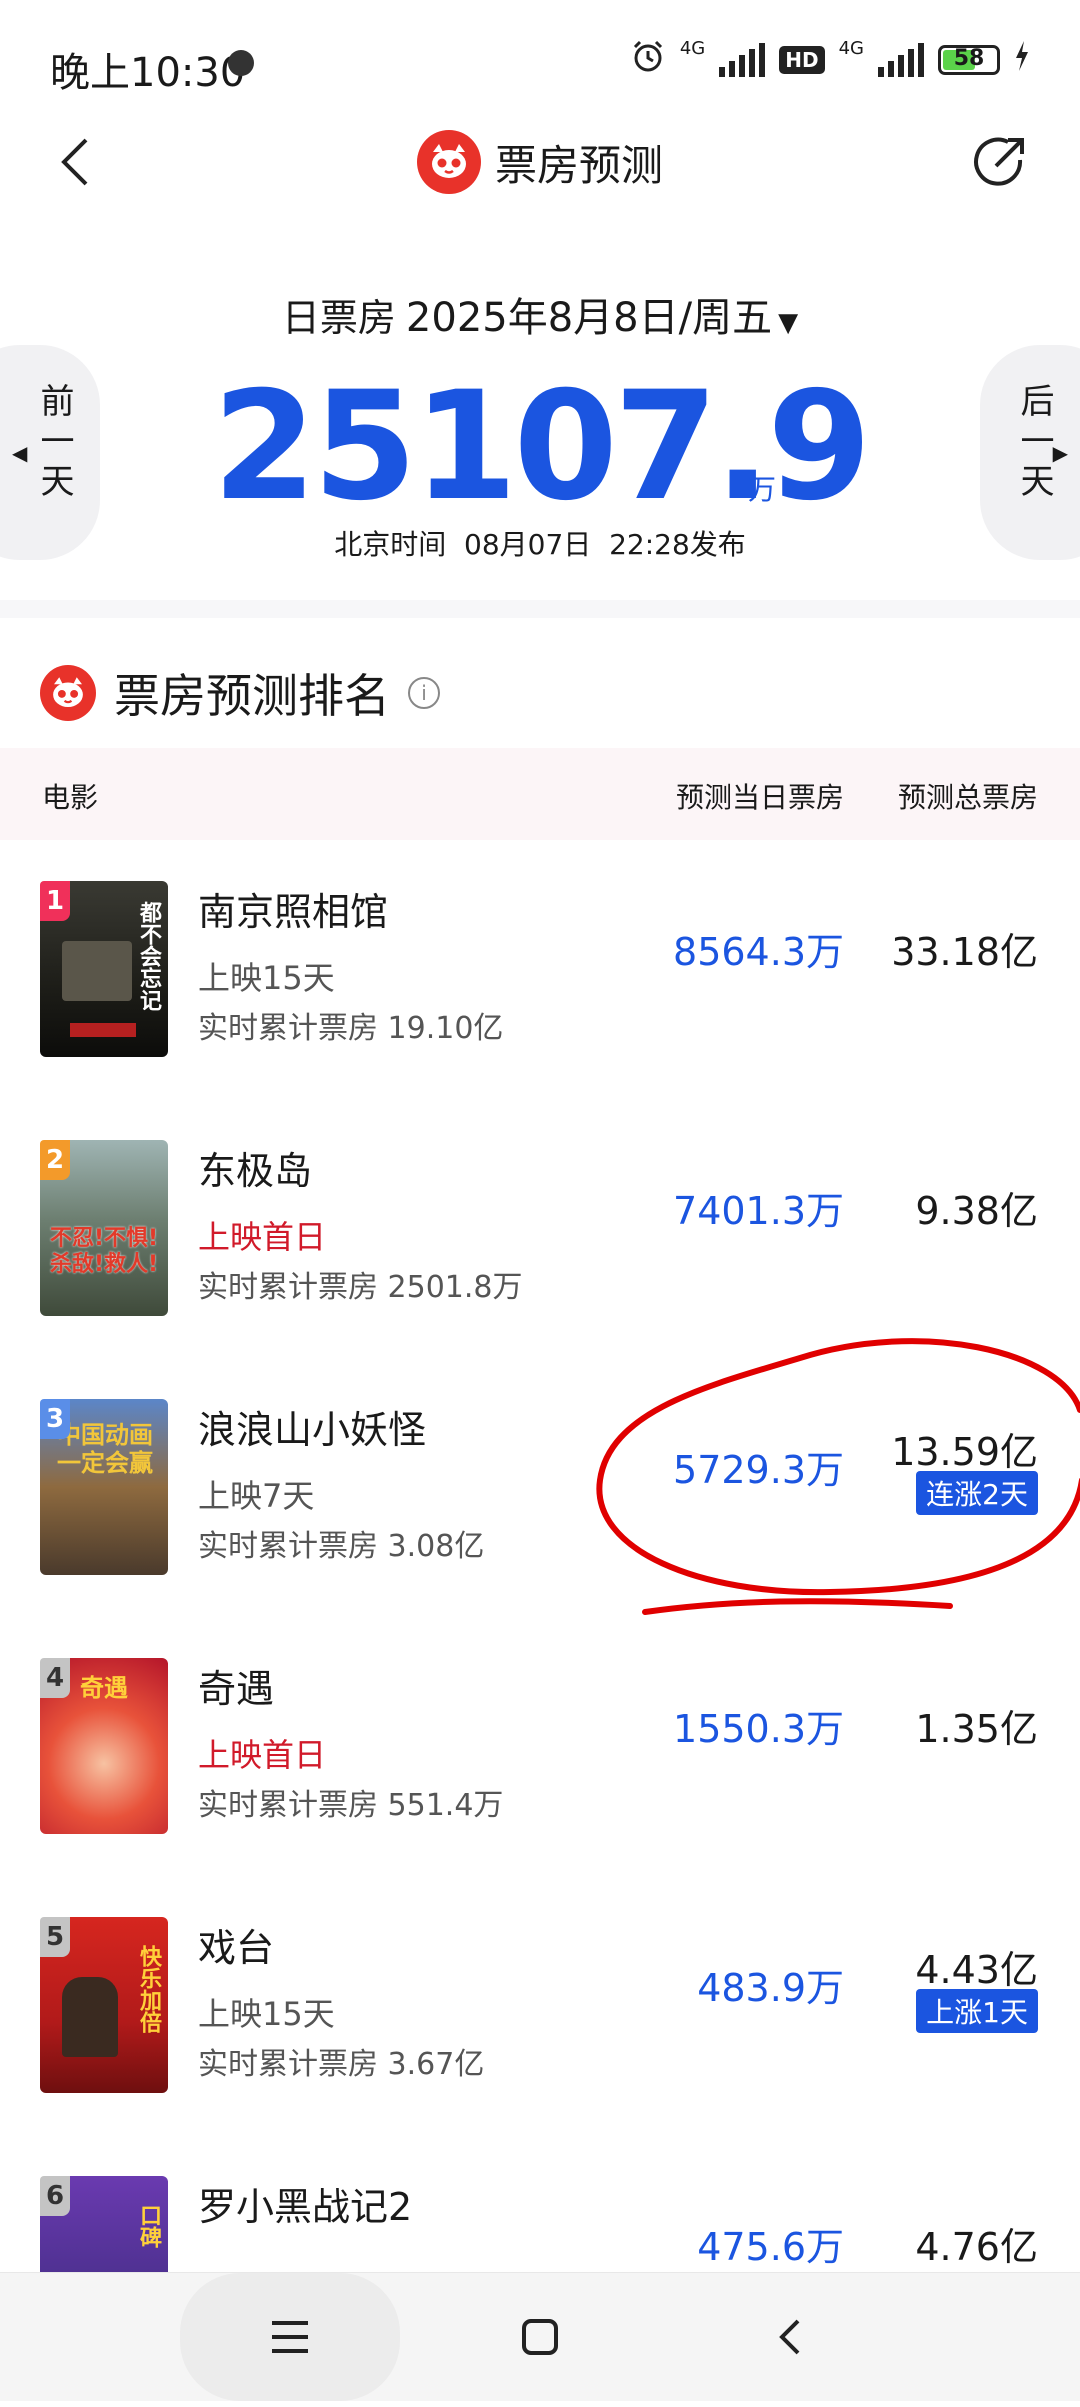 The height and width of the screenshot is (2407, 1080). Describe the element at coordinates (578, 165) in the screenshot. I see `page-title: 票房预测` at that location.